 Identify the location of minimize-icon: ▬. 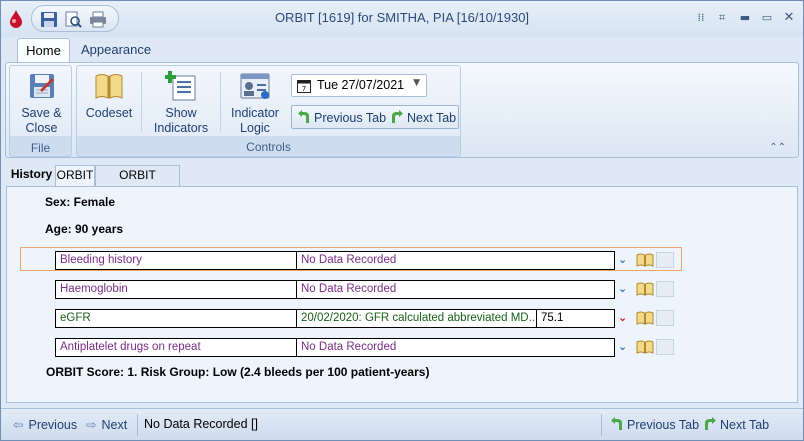
(745, 18).